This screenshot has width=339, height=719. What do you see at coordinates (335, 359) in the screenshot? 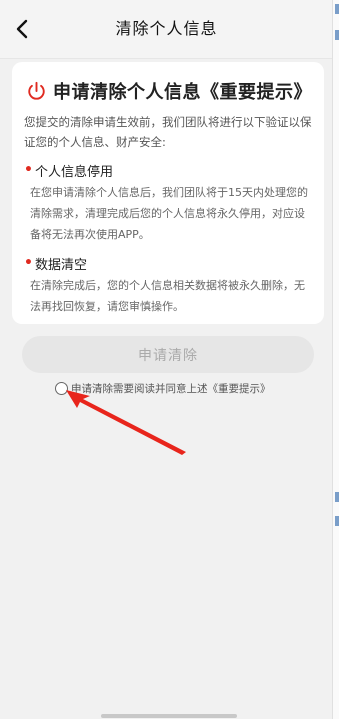
I see `right-edge-strip` at bounding box center [335, 359].